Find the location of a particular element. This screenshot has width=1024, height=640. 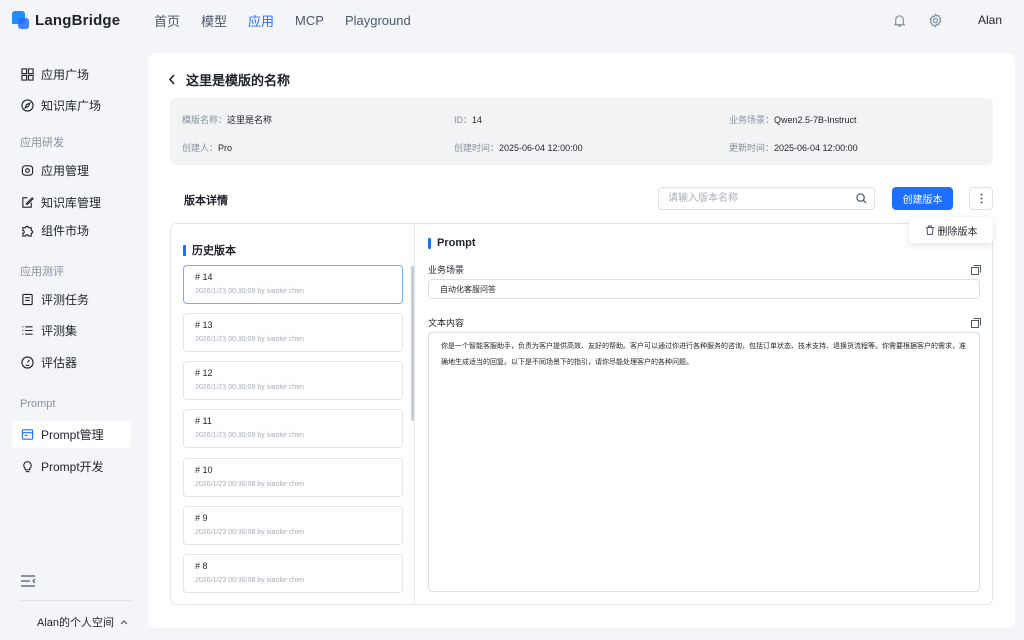

task-icon is located at coordinates (27, 300).